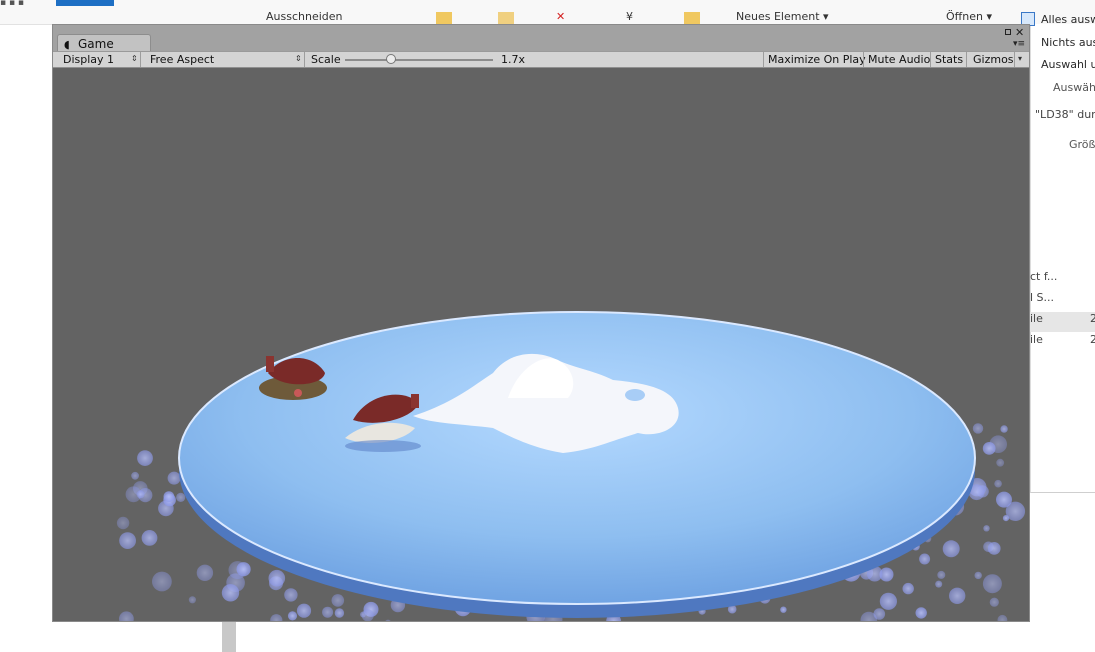  What do you see at coordinates (225, 59) in the screenshot?
I see `aspect-dropdown: Free Aspect ⇕` at bounding box center [225, 59].